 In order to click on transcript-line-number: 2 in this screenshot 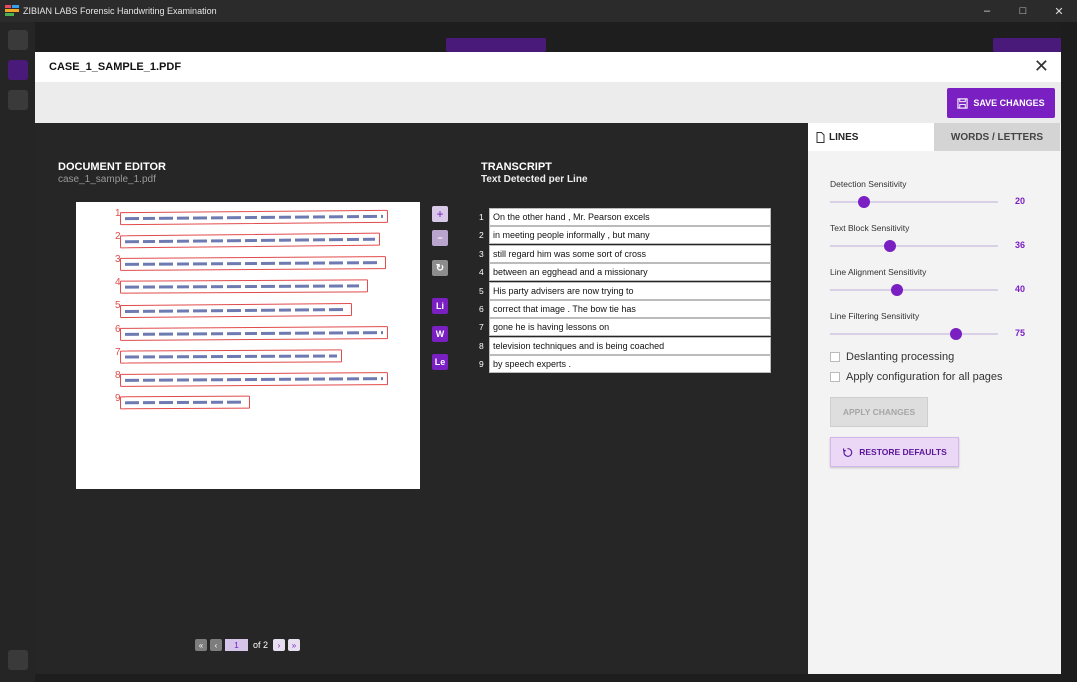, I will do `click(481, 235)`.